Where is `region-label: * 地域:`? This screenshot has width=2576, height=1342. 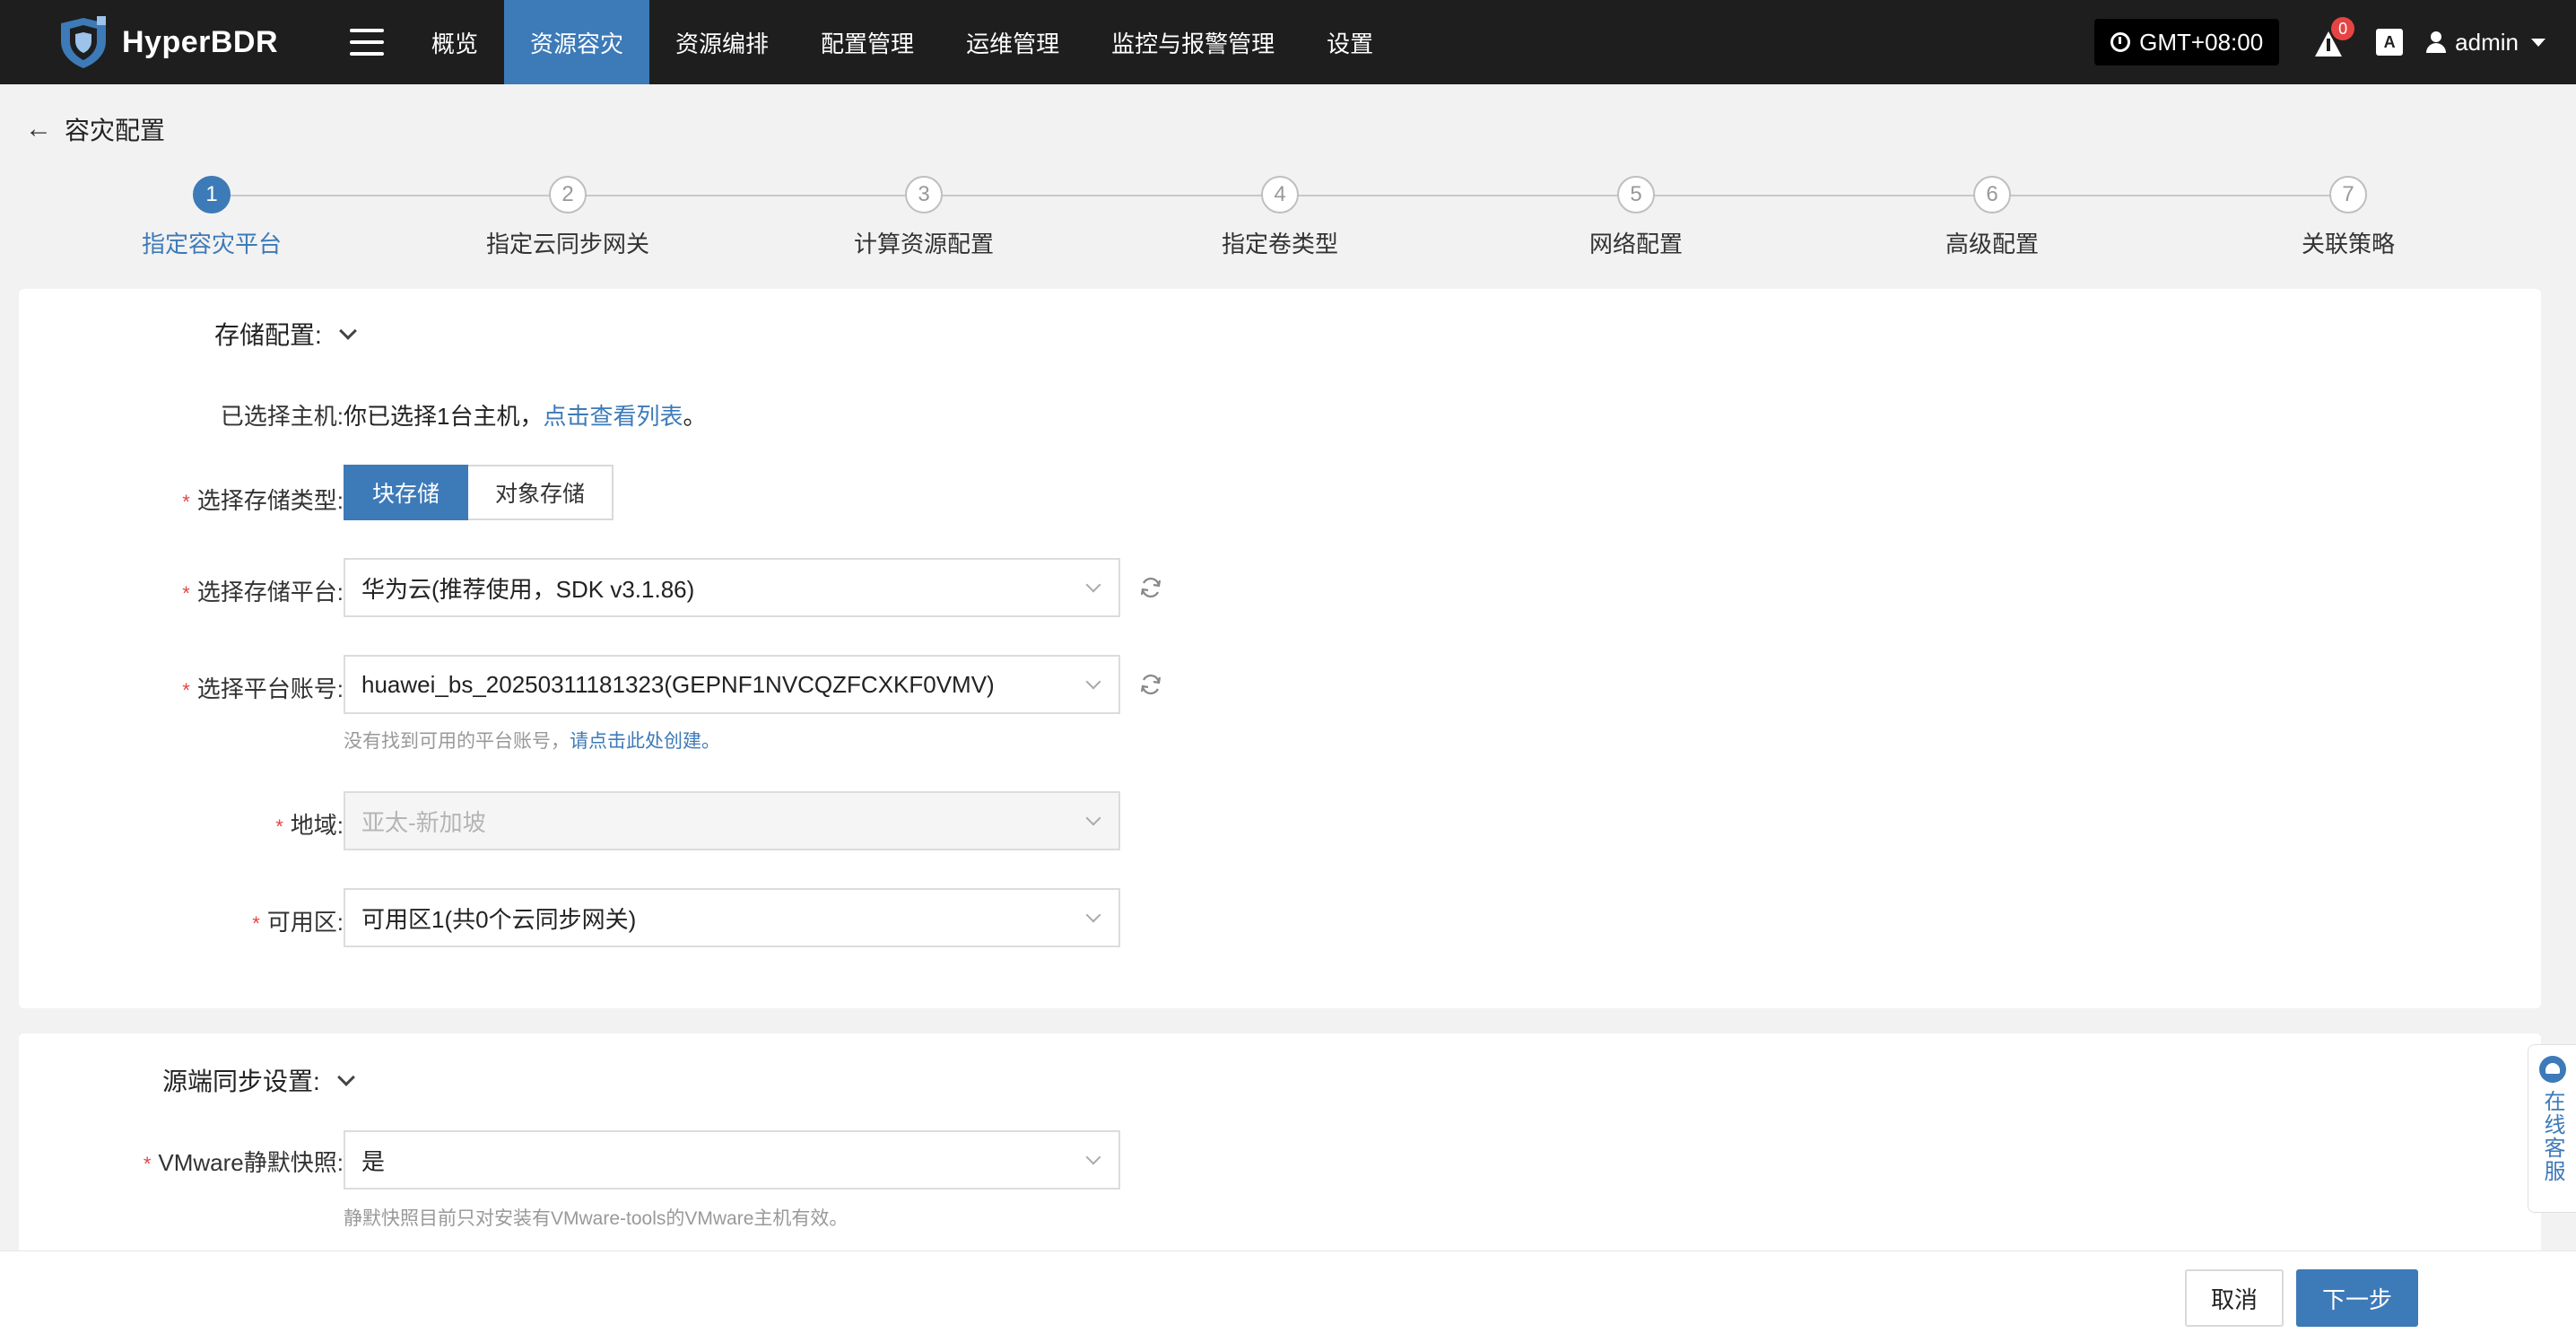
region-label: * 地域: is located at coordinates (309, 825).